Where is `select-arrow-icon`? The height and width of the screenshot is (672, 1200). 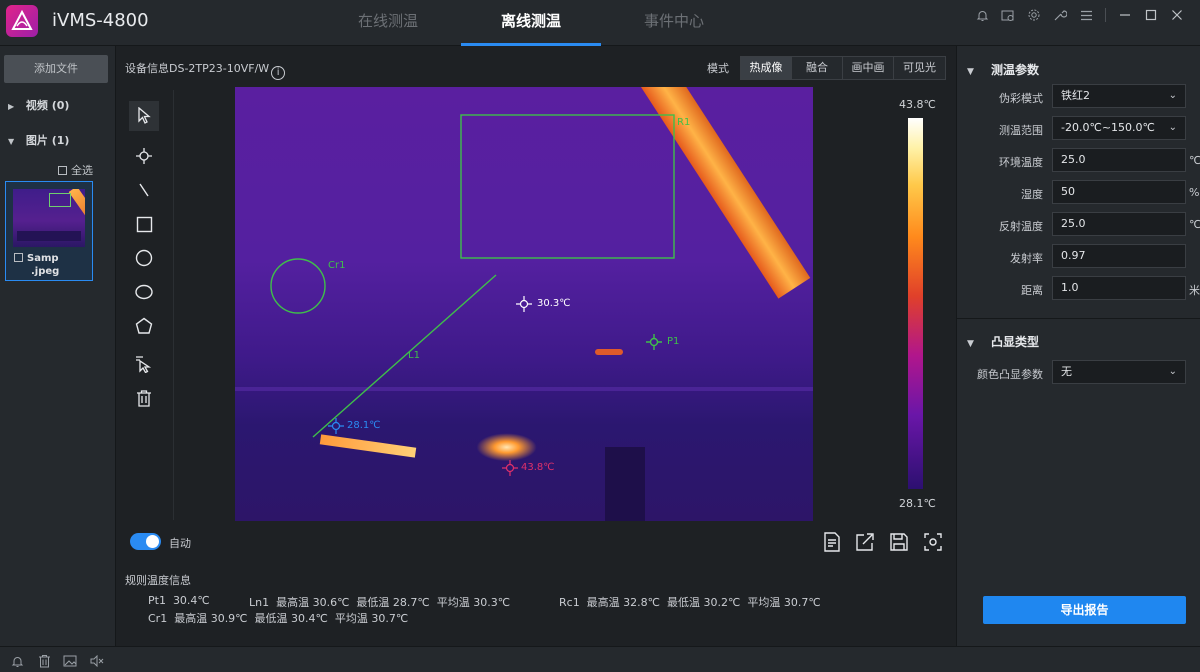 select-arrow-icon is located at coordinates (144, 116).